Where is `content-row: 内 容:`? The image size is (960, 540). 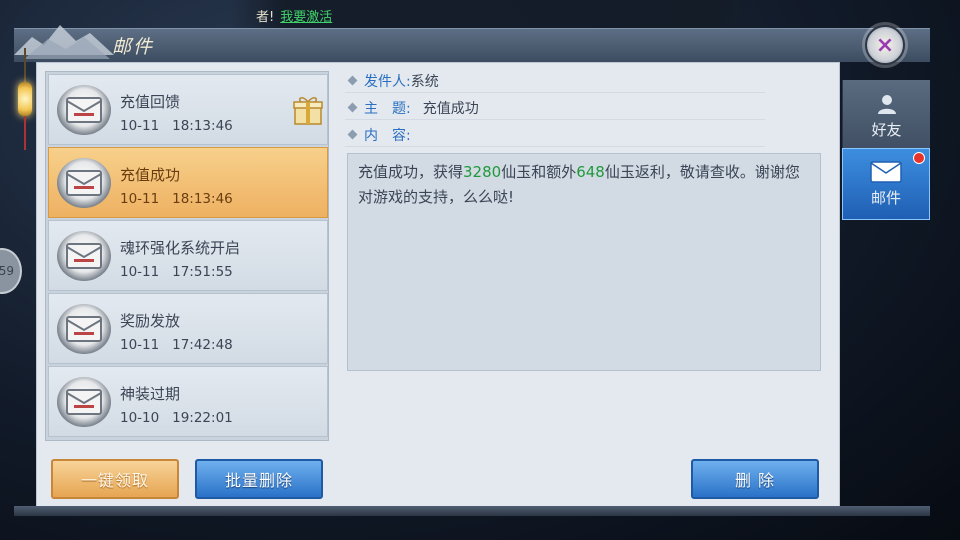
content-row: 内 容: is located at coordinates (555, 135).